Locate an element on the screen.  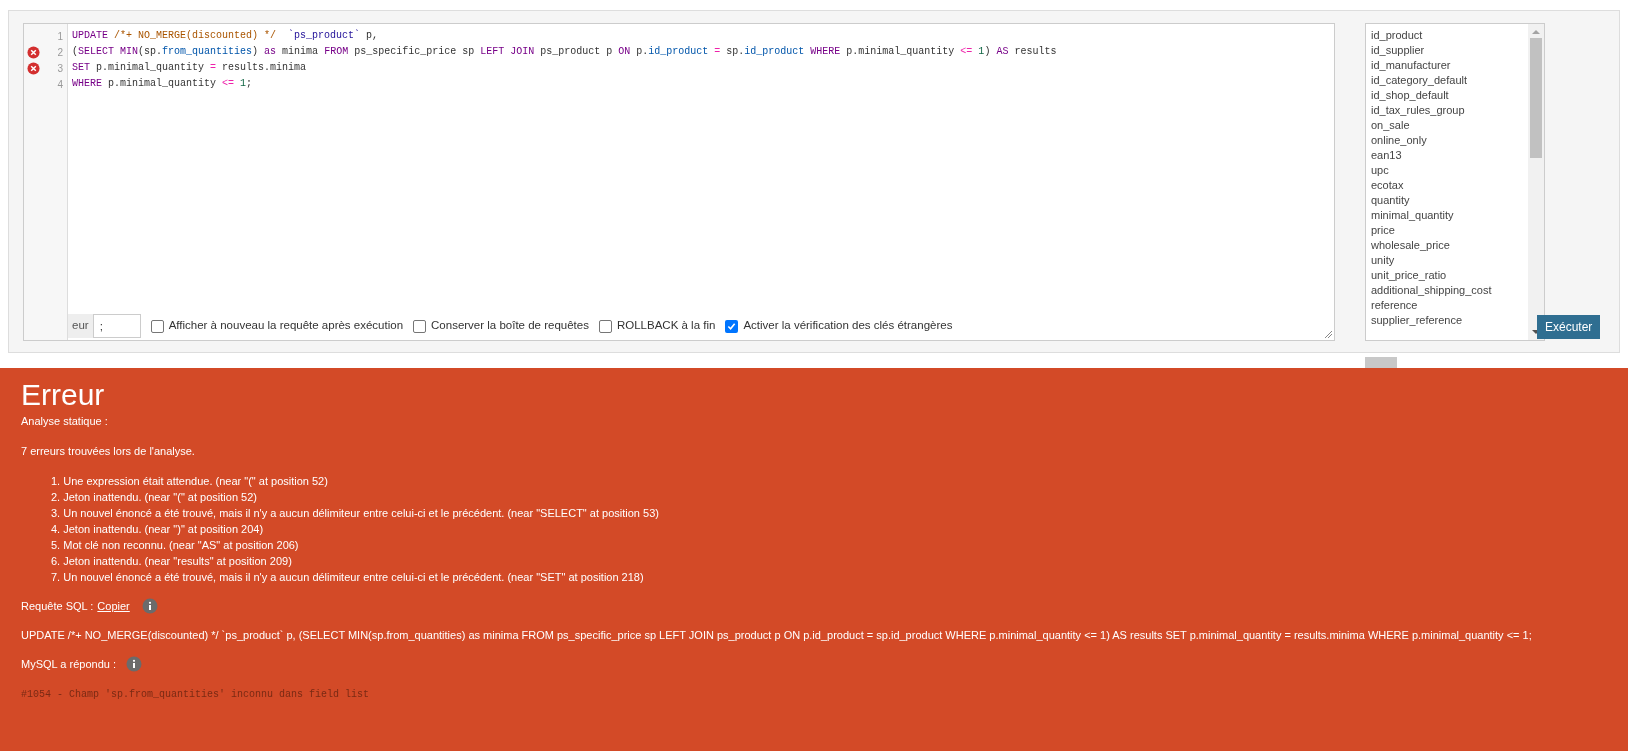
line-number: 3 is located at coordinates (60, 68).